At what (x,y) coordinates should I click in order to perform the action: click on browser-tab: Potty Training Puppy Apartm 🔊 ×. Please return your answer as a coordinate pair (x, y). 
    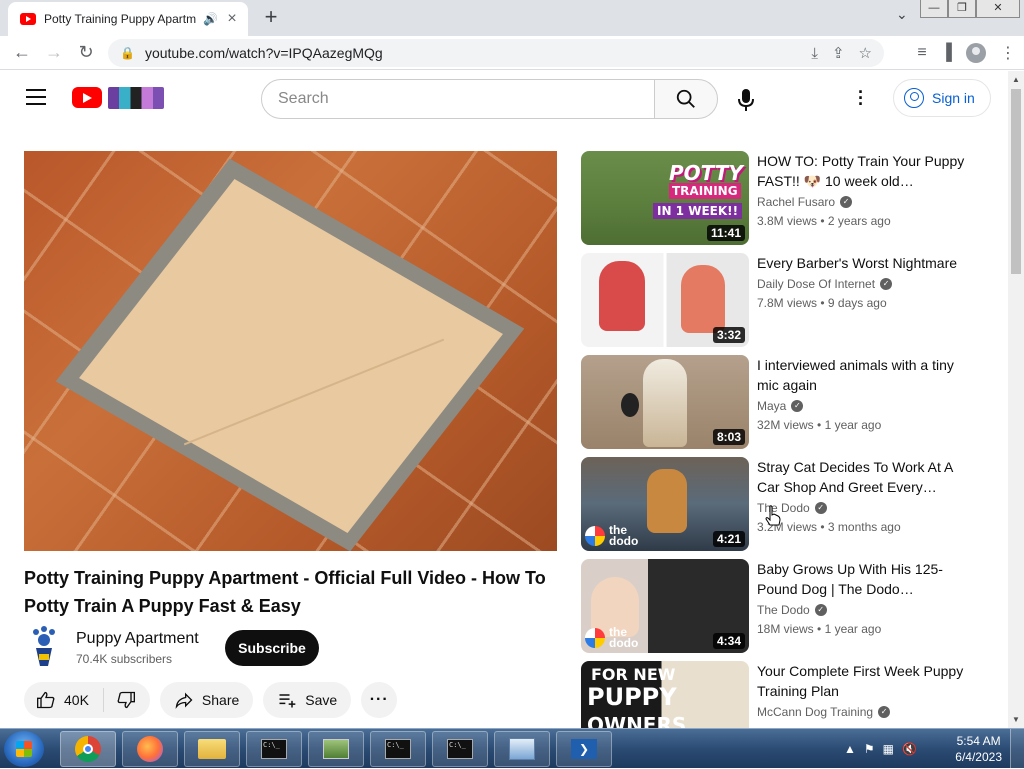
    Looking at the image, I should click on (128, 19).